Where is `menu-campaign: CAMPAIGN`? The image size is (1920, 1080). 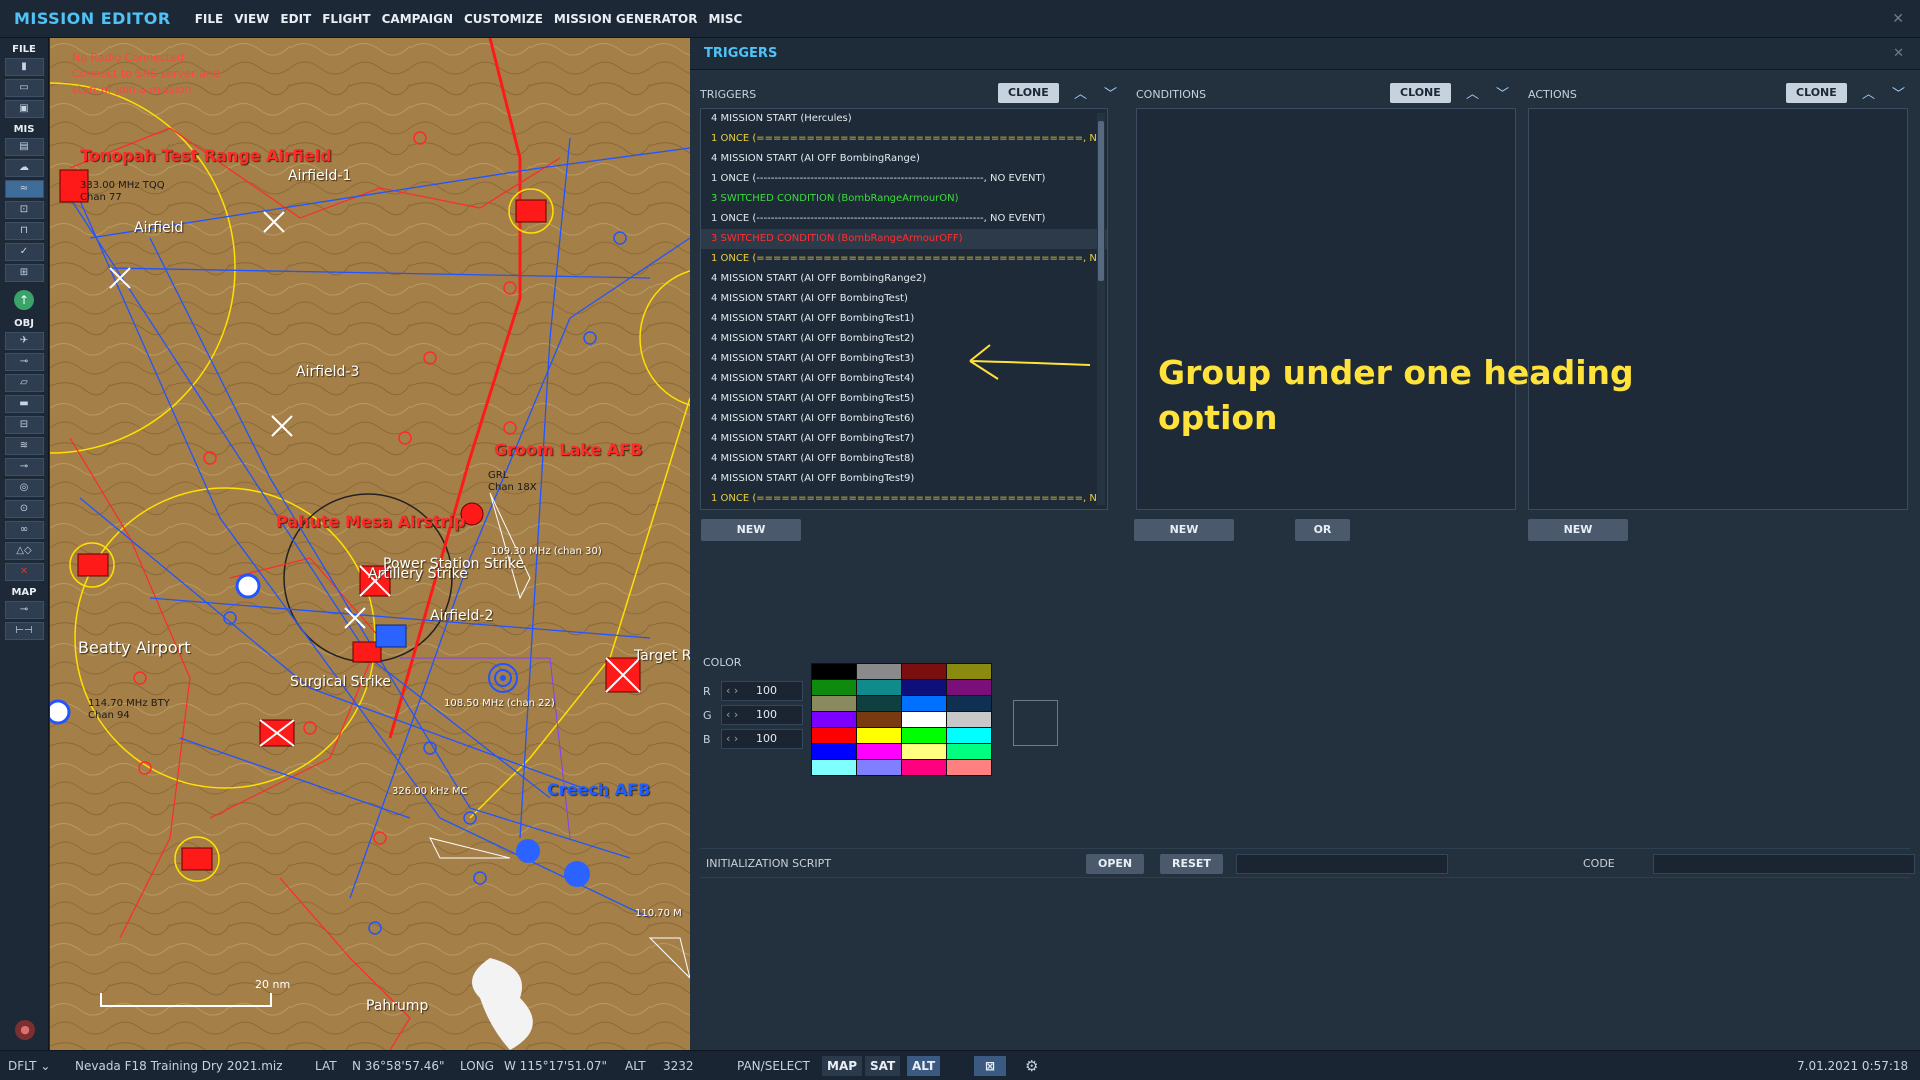 menu-campaign: CAMPAIGN is located at coordinates (417, 19).